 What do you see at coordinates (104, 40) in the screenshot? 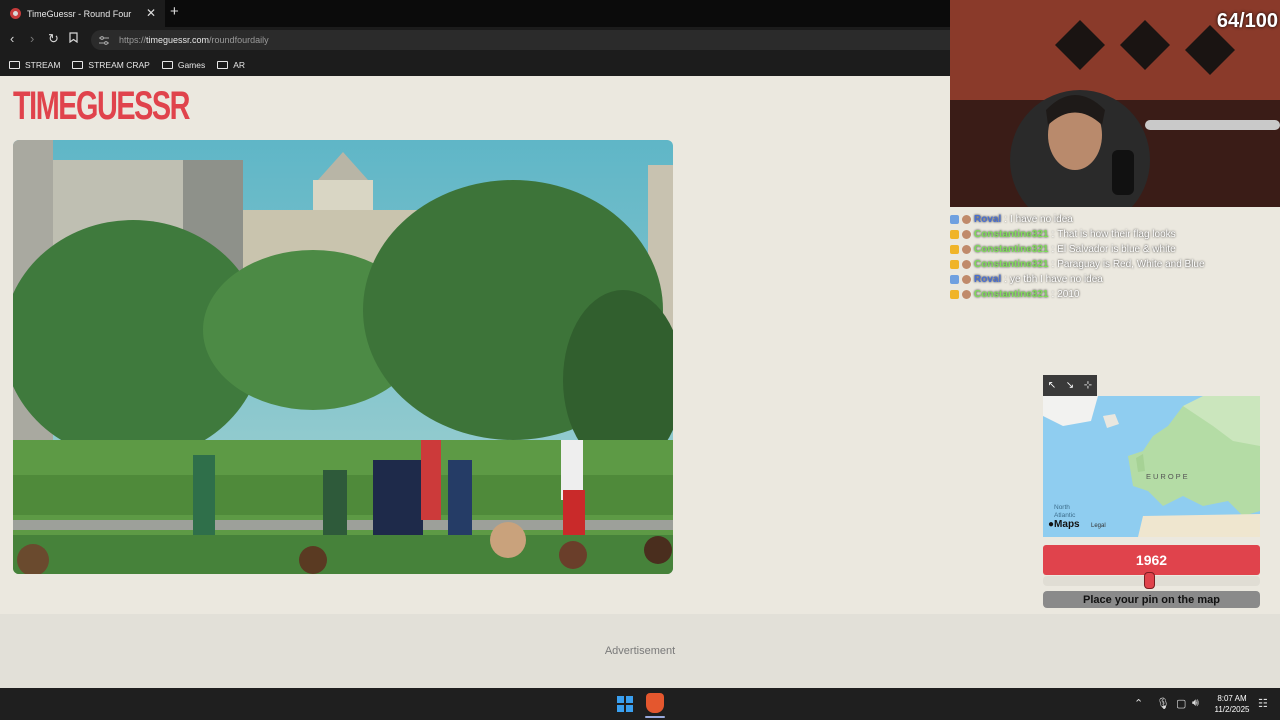
I see `site-settings-icon` at bounding box center [104, 40].